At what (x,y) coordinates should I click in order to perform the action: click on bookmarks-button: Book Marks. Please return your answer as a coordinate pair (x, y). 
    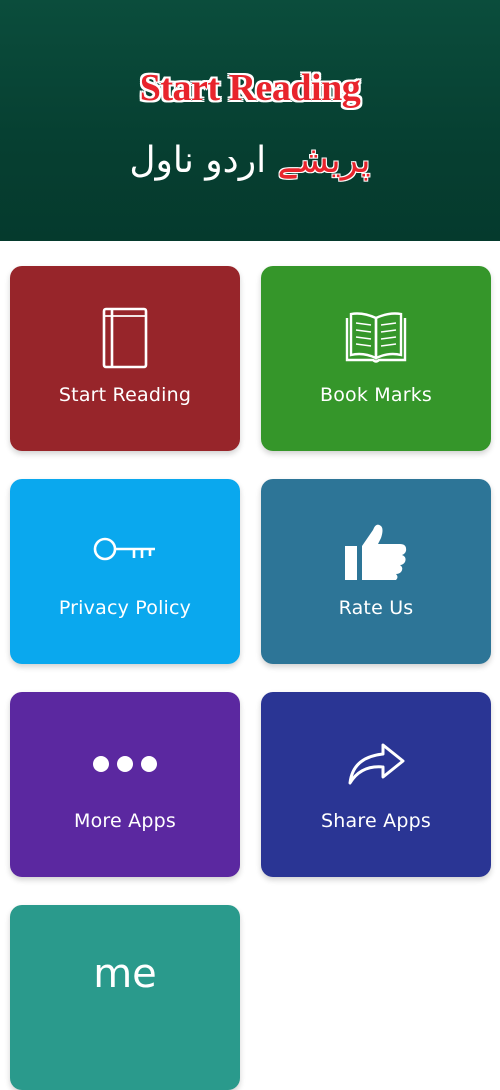
    Looking at the image, I should click on (376, 358).